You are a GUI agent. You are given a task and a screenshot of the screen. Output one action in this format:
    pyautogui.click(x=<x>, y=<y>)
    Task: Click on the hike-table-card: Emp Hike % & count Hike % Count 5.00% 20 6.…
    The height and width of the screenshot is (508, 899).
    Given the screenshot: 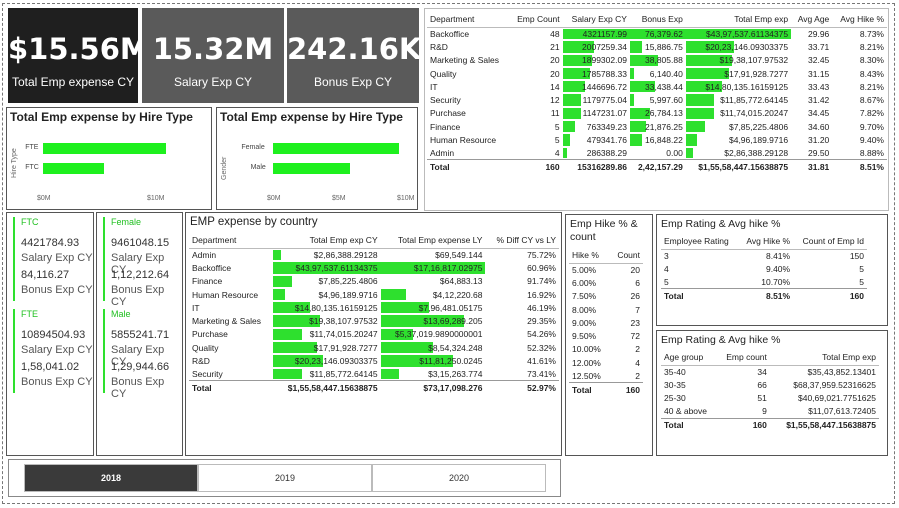 What is the action you would take?
    pyautogui.click(x=609, y=335)
    